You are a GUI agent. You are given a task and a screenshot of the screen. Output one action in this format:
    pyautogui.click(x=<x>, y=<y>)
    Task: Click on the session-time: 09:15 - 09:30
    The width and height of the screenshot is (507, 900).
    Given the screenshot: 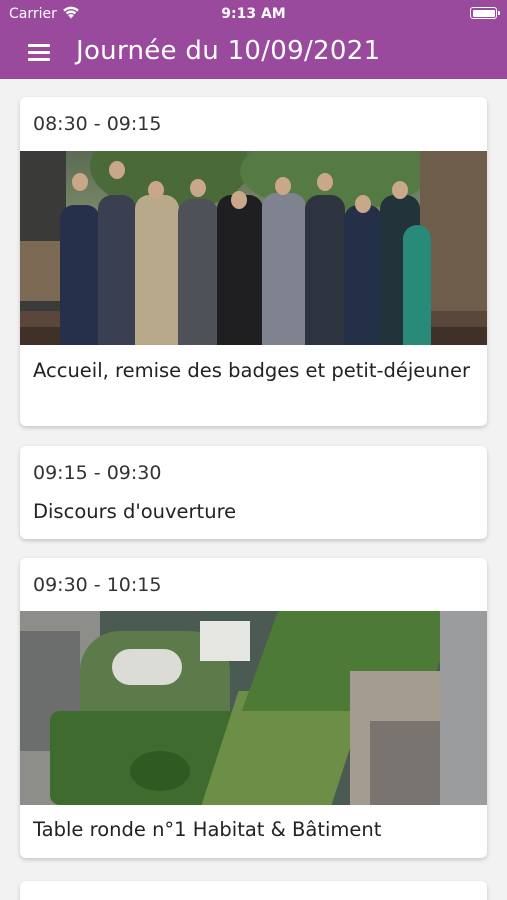 What is the action you would take?
    pyautogui.click(x=97, y=473)
    